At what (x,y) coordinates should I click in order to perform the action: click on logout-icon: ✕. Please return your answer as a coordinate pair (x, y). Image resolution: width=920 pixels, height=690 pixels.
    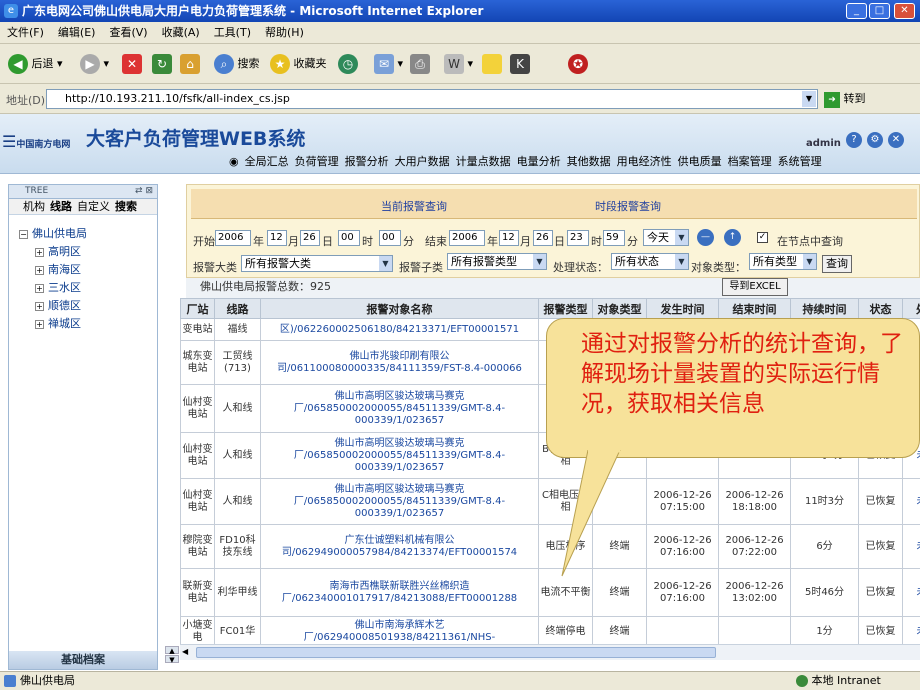
    Looking at the image, I should click on (896, 140).